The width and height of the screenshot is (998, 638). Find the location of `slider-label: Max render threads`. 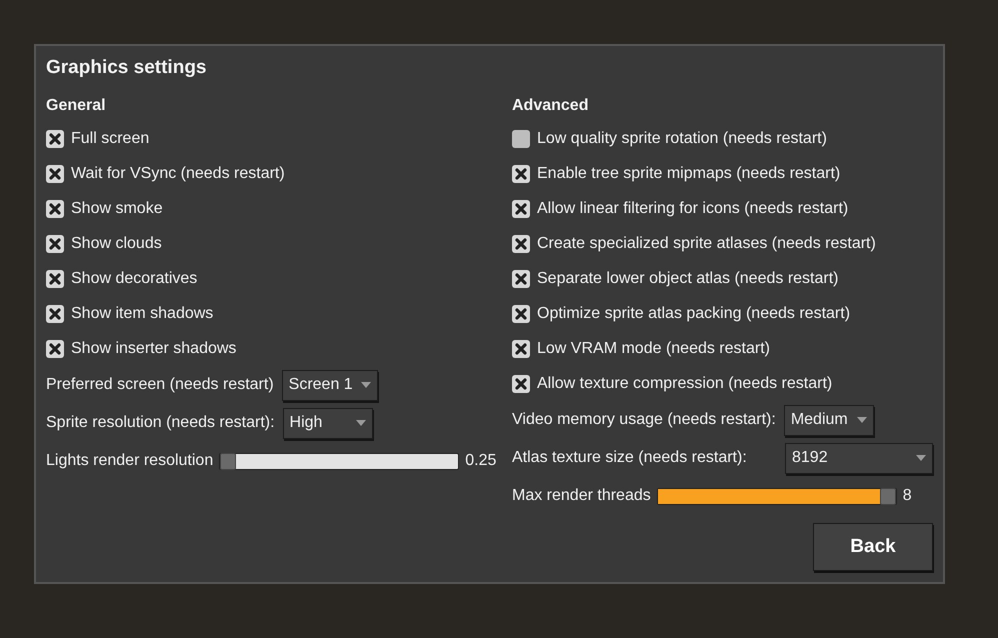

slider-label: Max render threads is located at coordinates (581, 496).